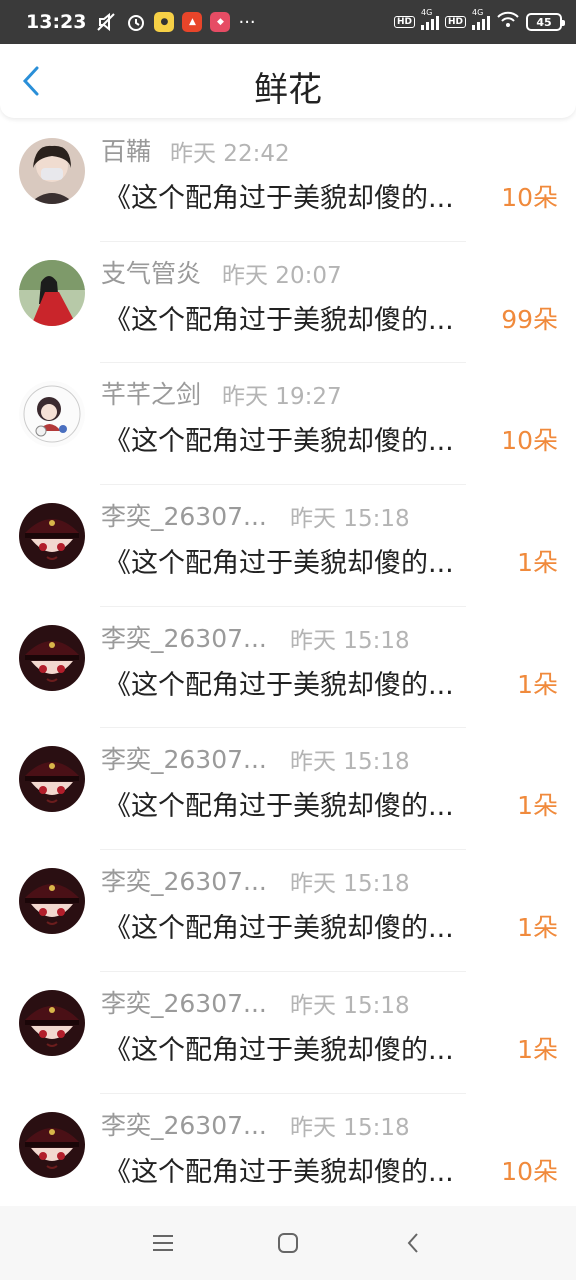 The width and height of the screenshot is (576, 1280). What do you see at coordinates (136, 22) in the screenshot?
I see `alarm-icon` at bounding box center [136, 22].